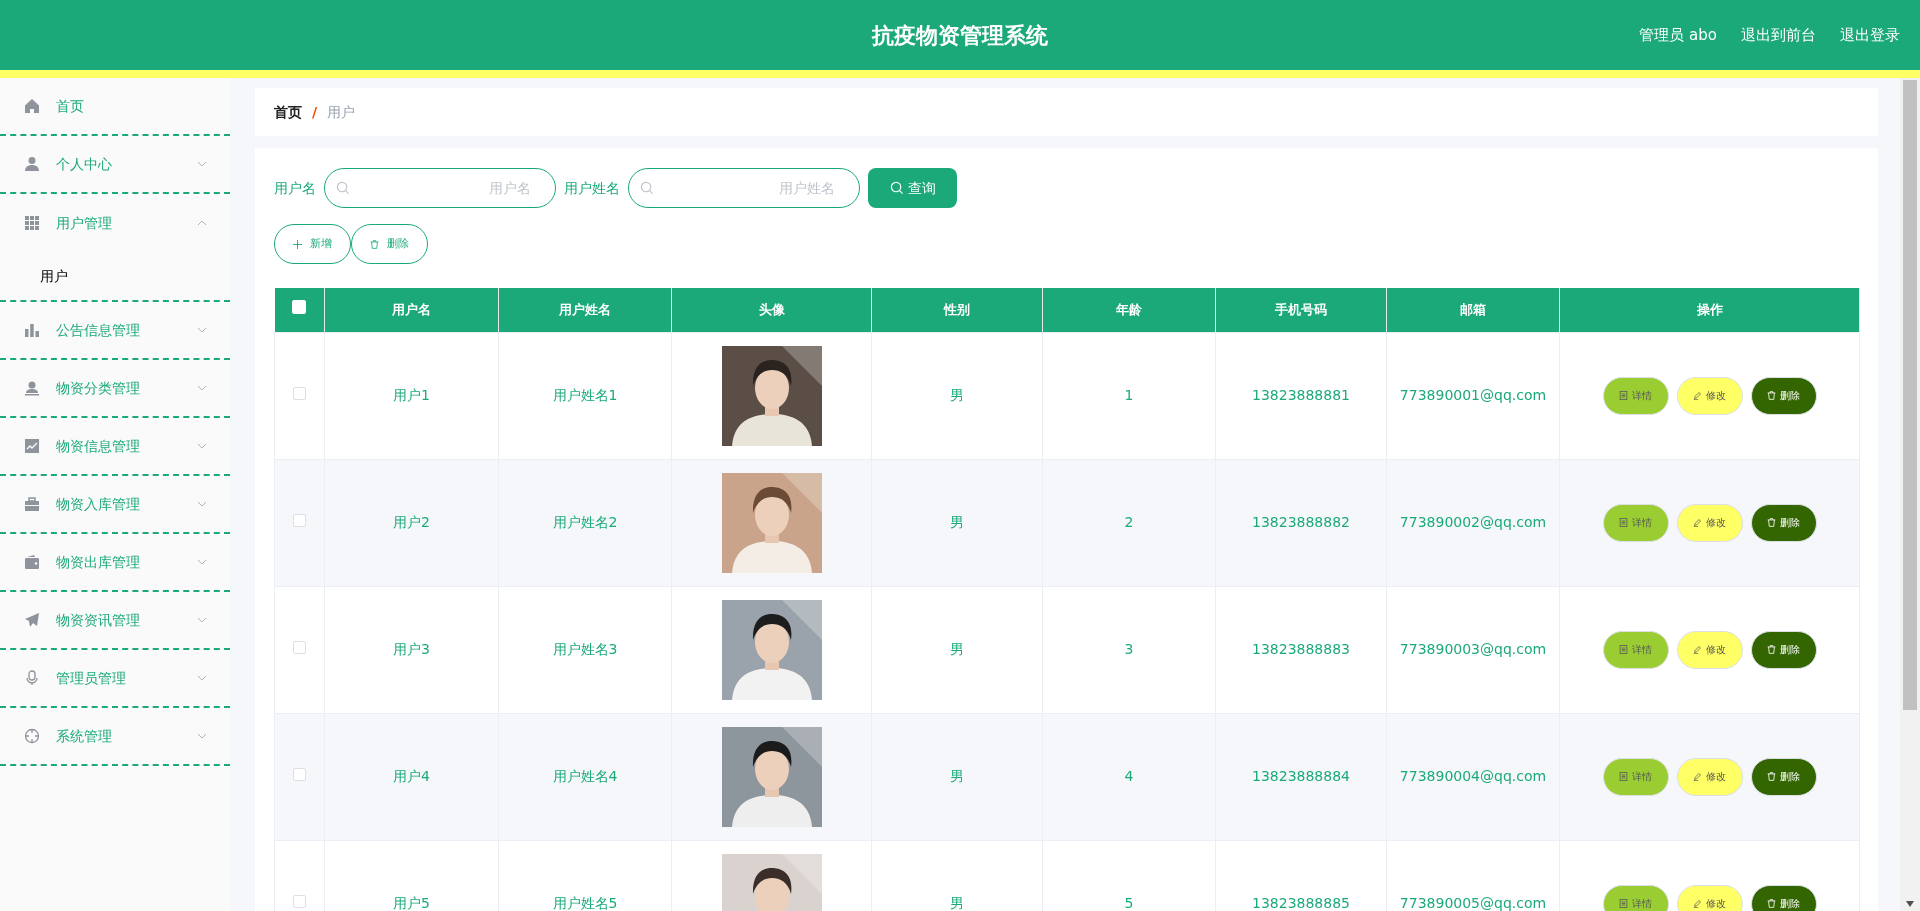 This screenshot has height=911, width=1920. I want to click on crosshair-icon, so click(32, 736).